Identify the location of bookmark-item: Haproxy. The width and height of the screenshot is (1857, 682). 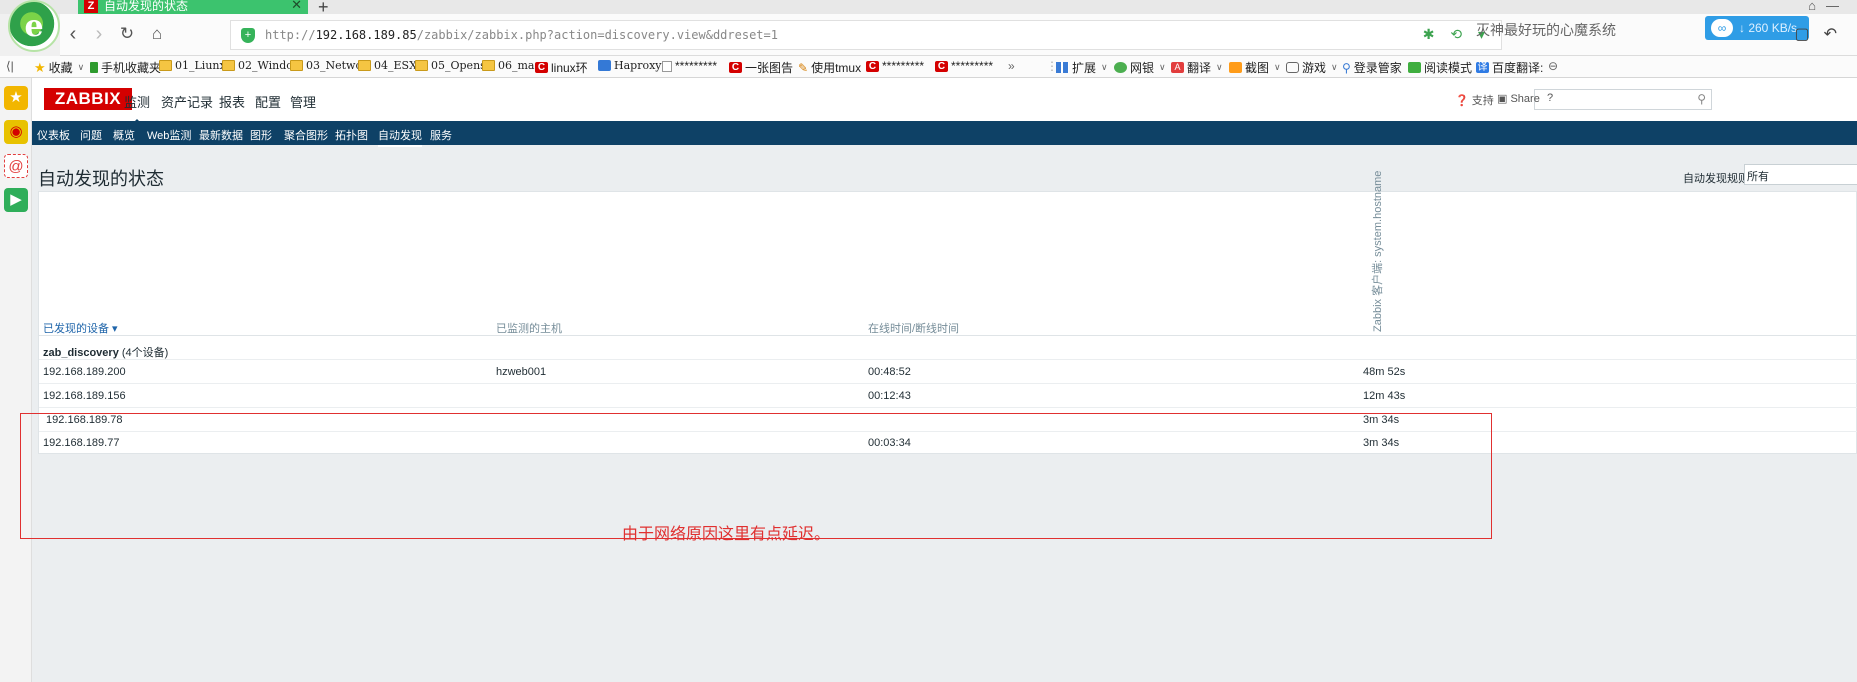
(630, 65).